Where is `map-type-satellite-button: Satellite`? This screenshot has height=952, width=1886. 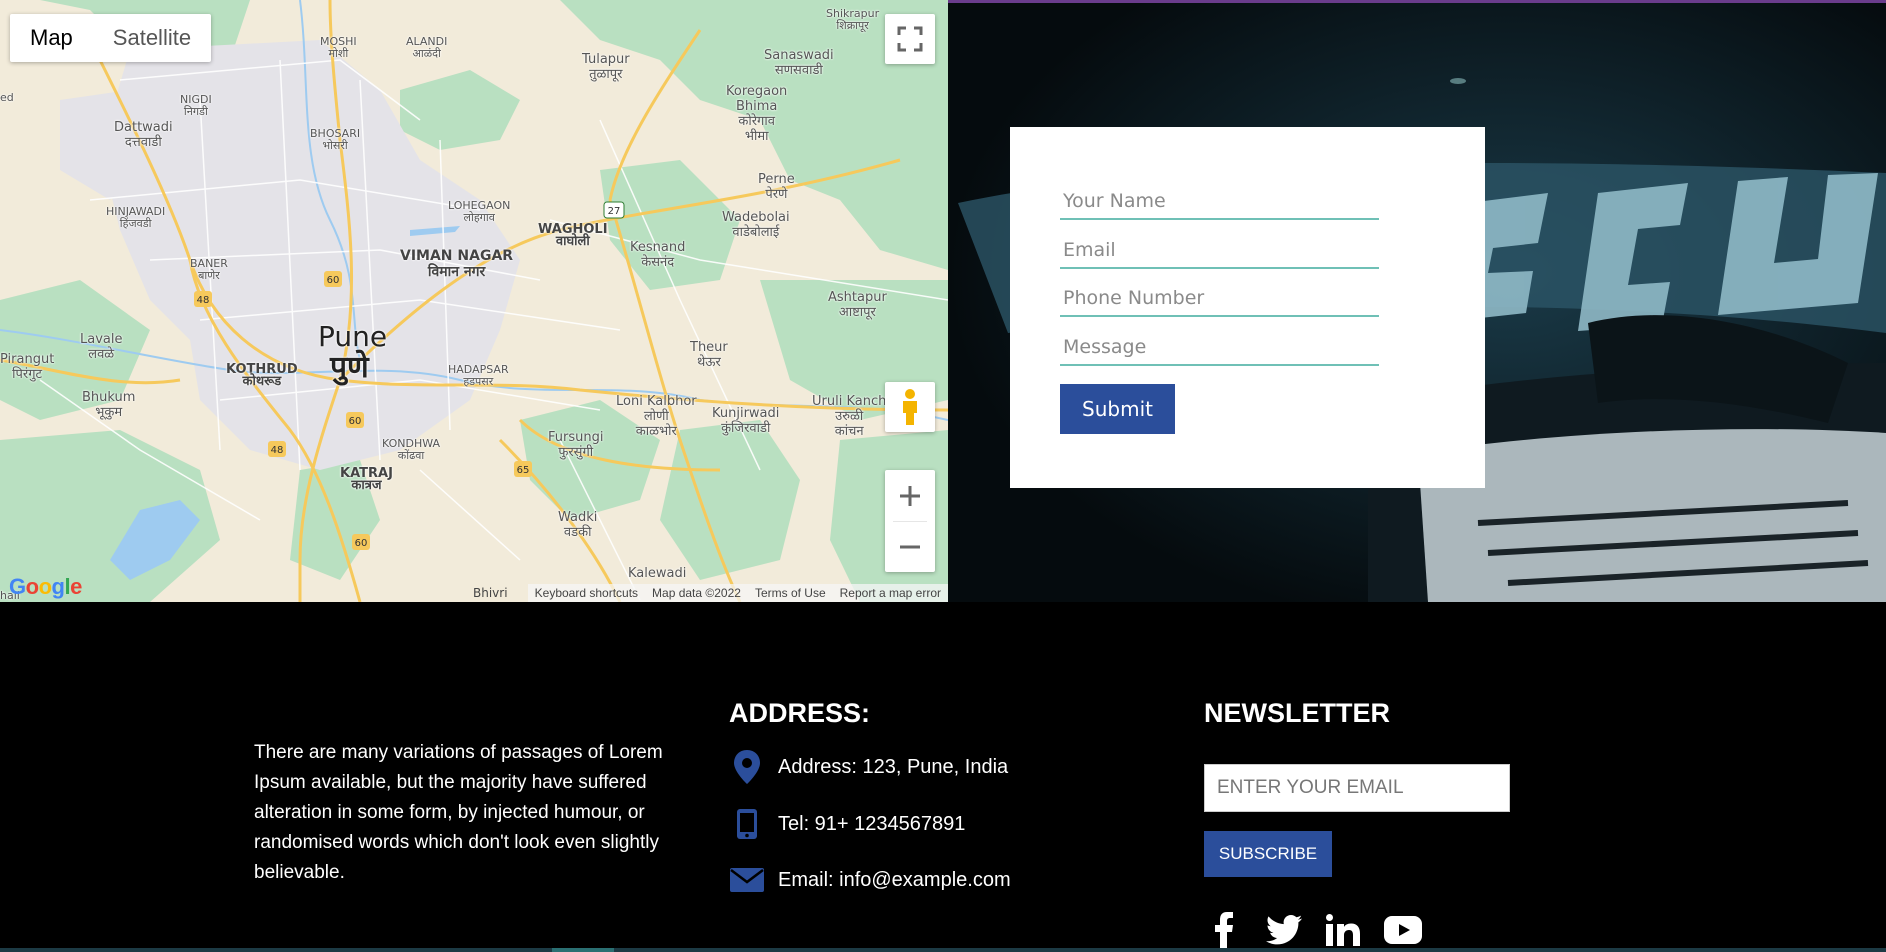 map-type-satellite-button: Satellite is located at coordinates (152, 38).